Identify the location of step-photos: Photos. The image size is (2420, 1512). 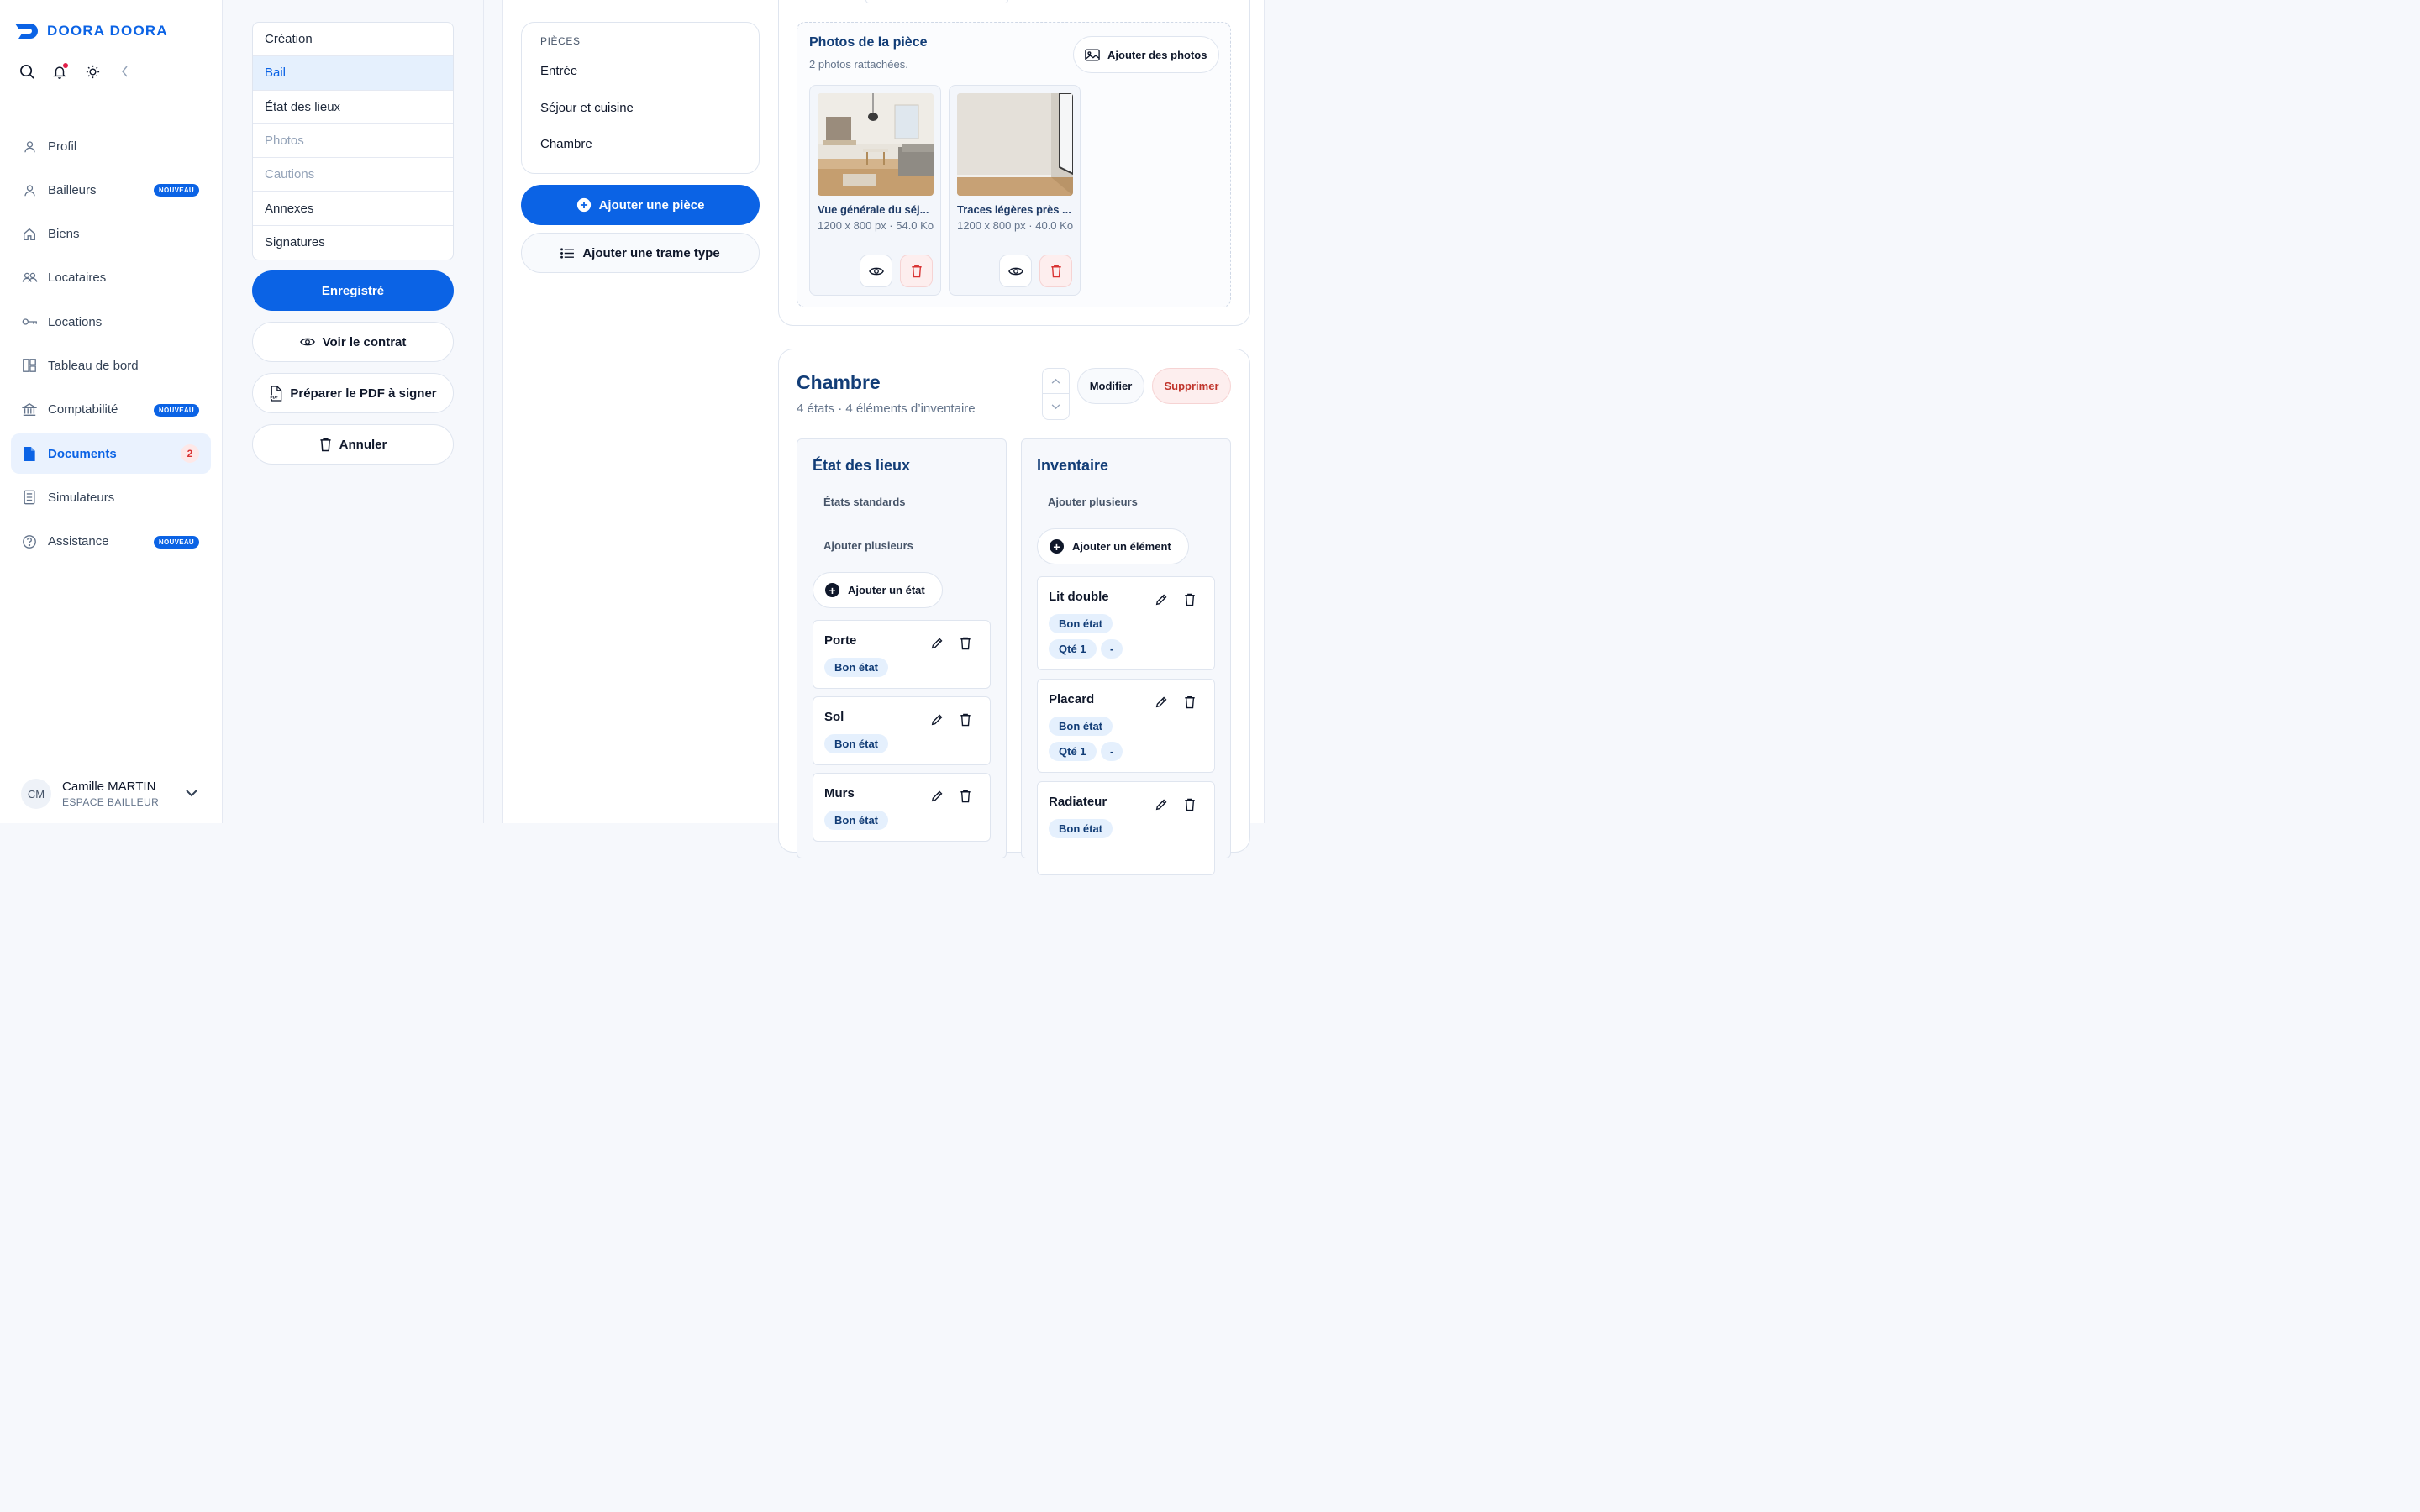
(353, 141).